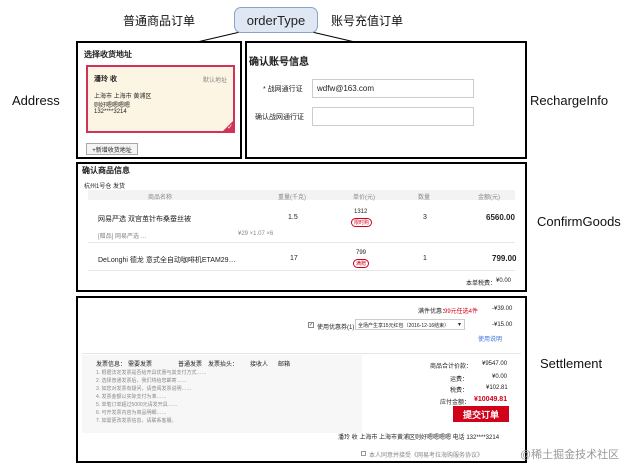 The height and width of the screenshot is (468, 640). I want to click on coupon-help-link: 使用说明, so click(490, 338).